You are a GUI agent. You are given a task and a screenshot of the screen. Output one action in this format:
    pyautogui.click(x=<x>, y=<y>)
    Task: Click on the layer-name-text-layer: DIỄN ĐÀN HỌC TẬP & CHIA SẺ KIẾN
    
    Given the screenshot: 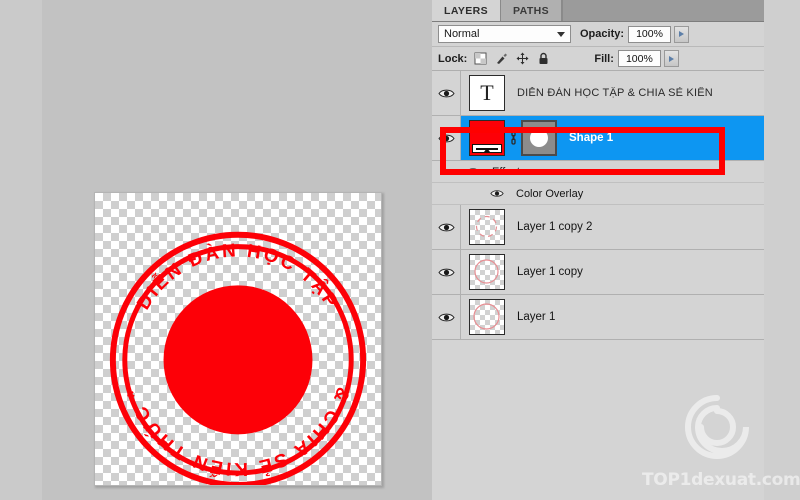 What is the action you would take?
    pyautogui.click(x=615, y=93)
    